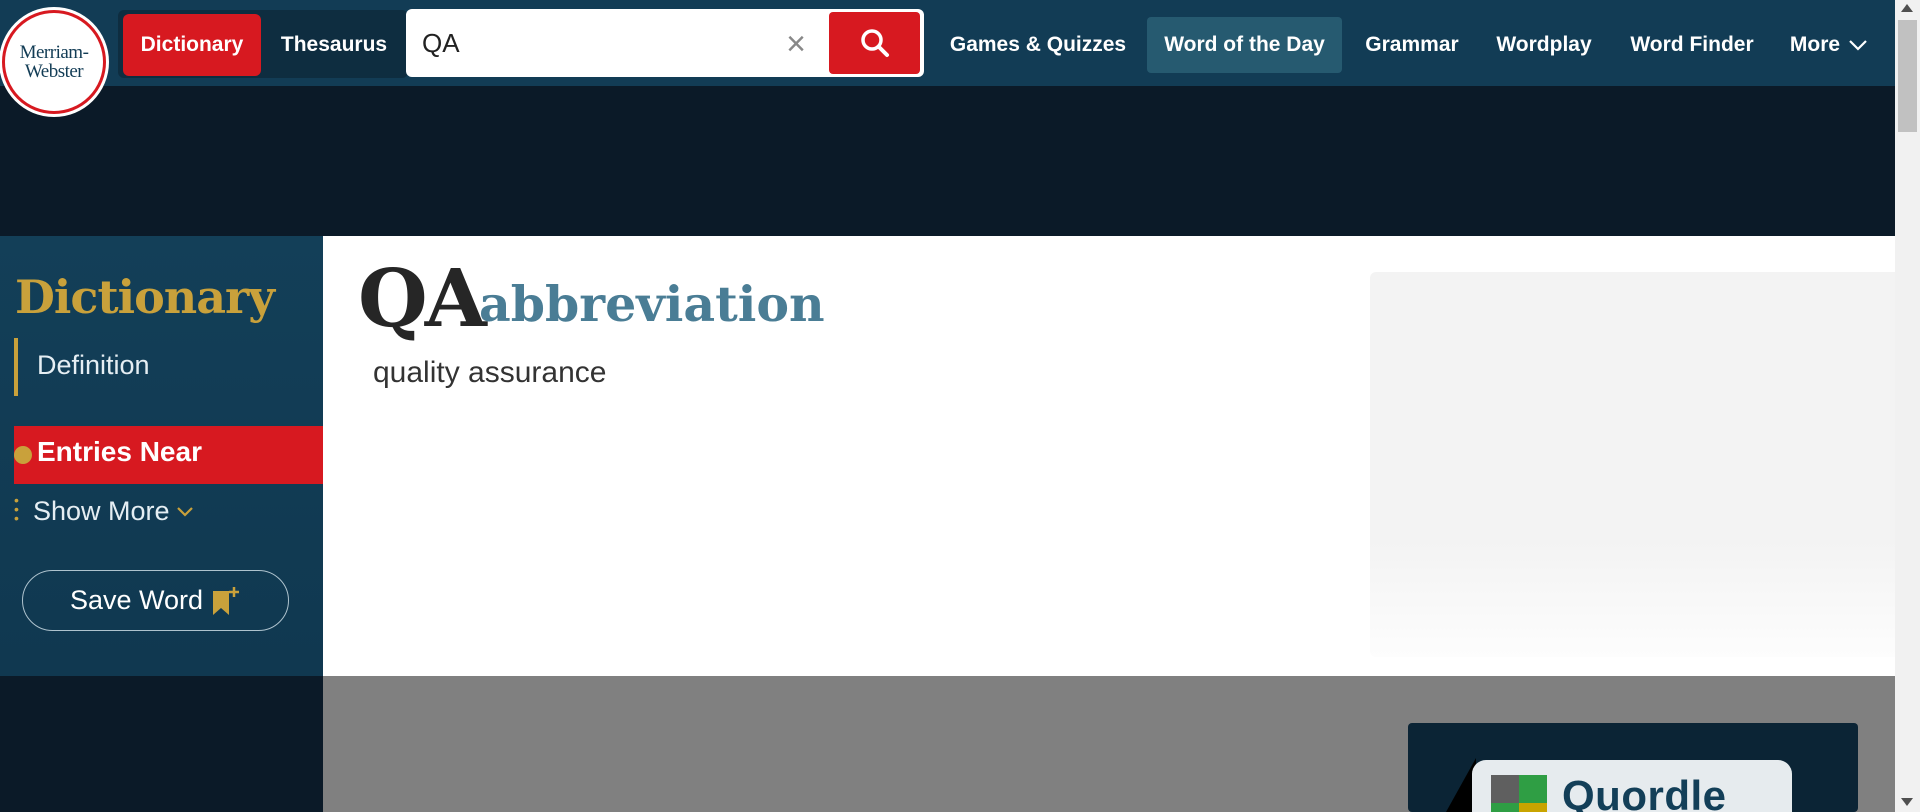 This screenshot has width=1920, height=812. I want to click on sidebar-title: Dictionary, so click(145, 297).